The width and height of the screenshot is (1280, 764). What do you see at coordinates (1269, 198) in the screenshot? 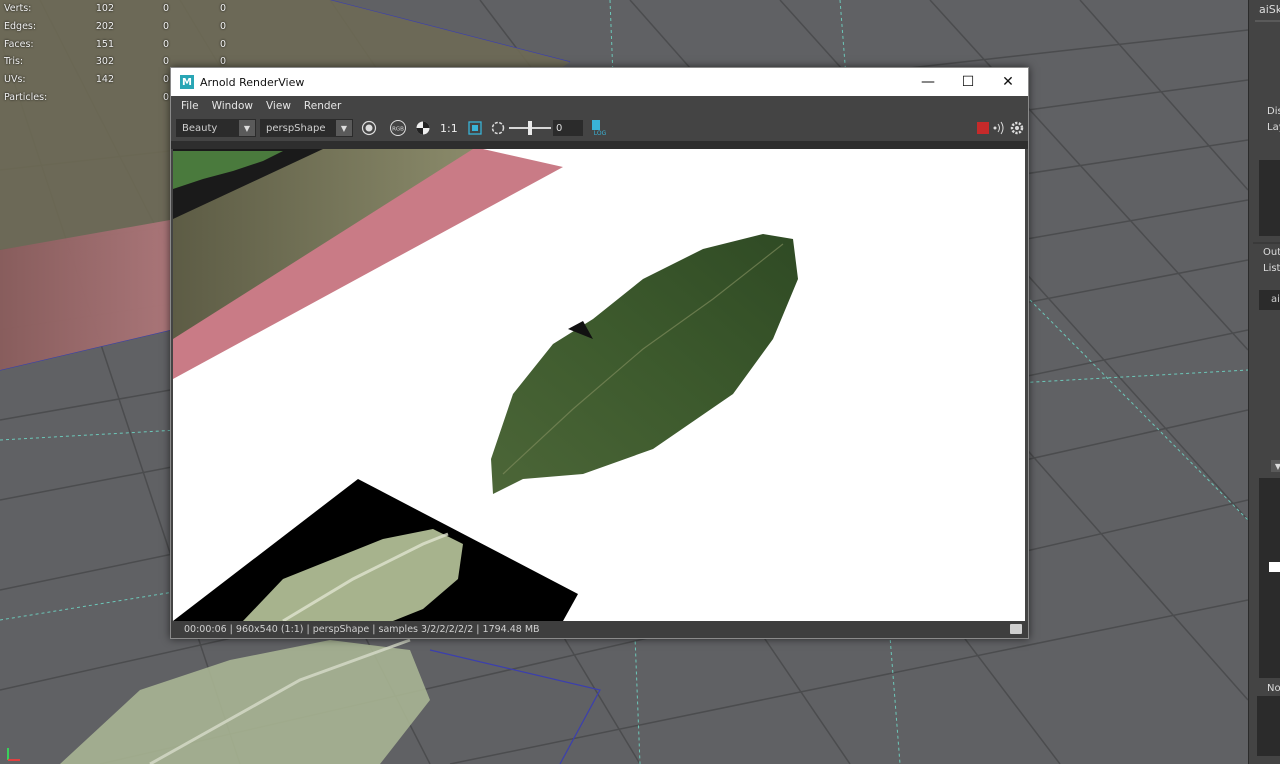
I see `layer-list-box` at bounding box center [1269, 198].